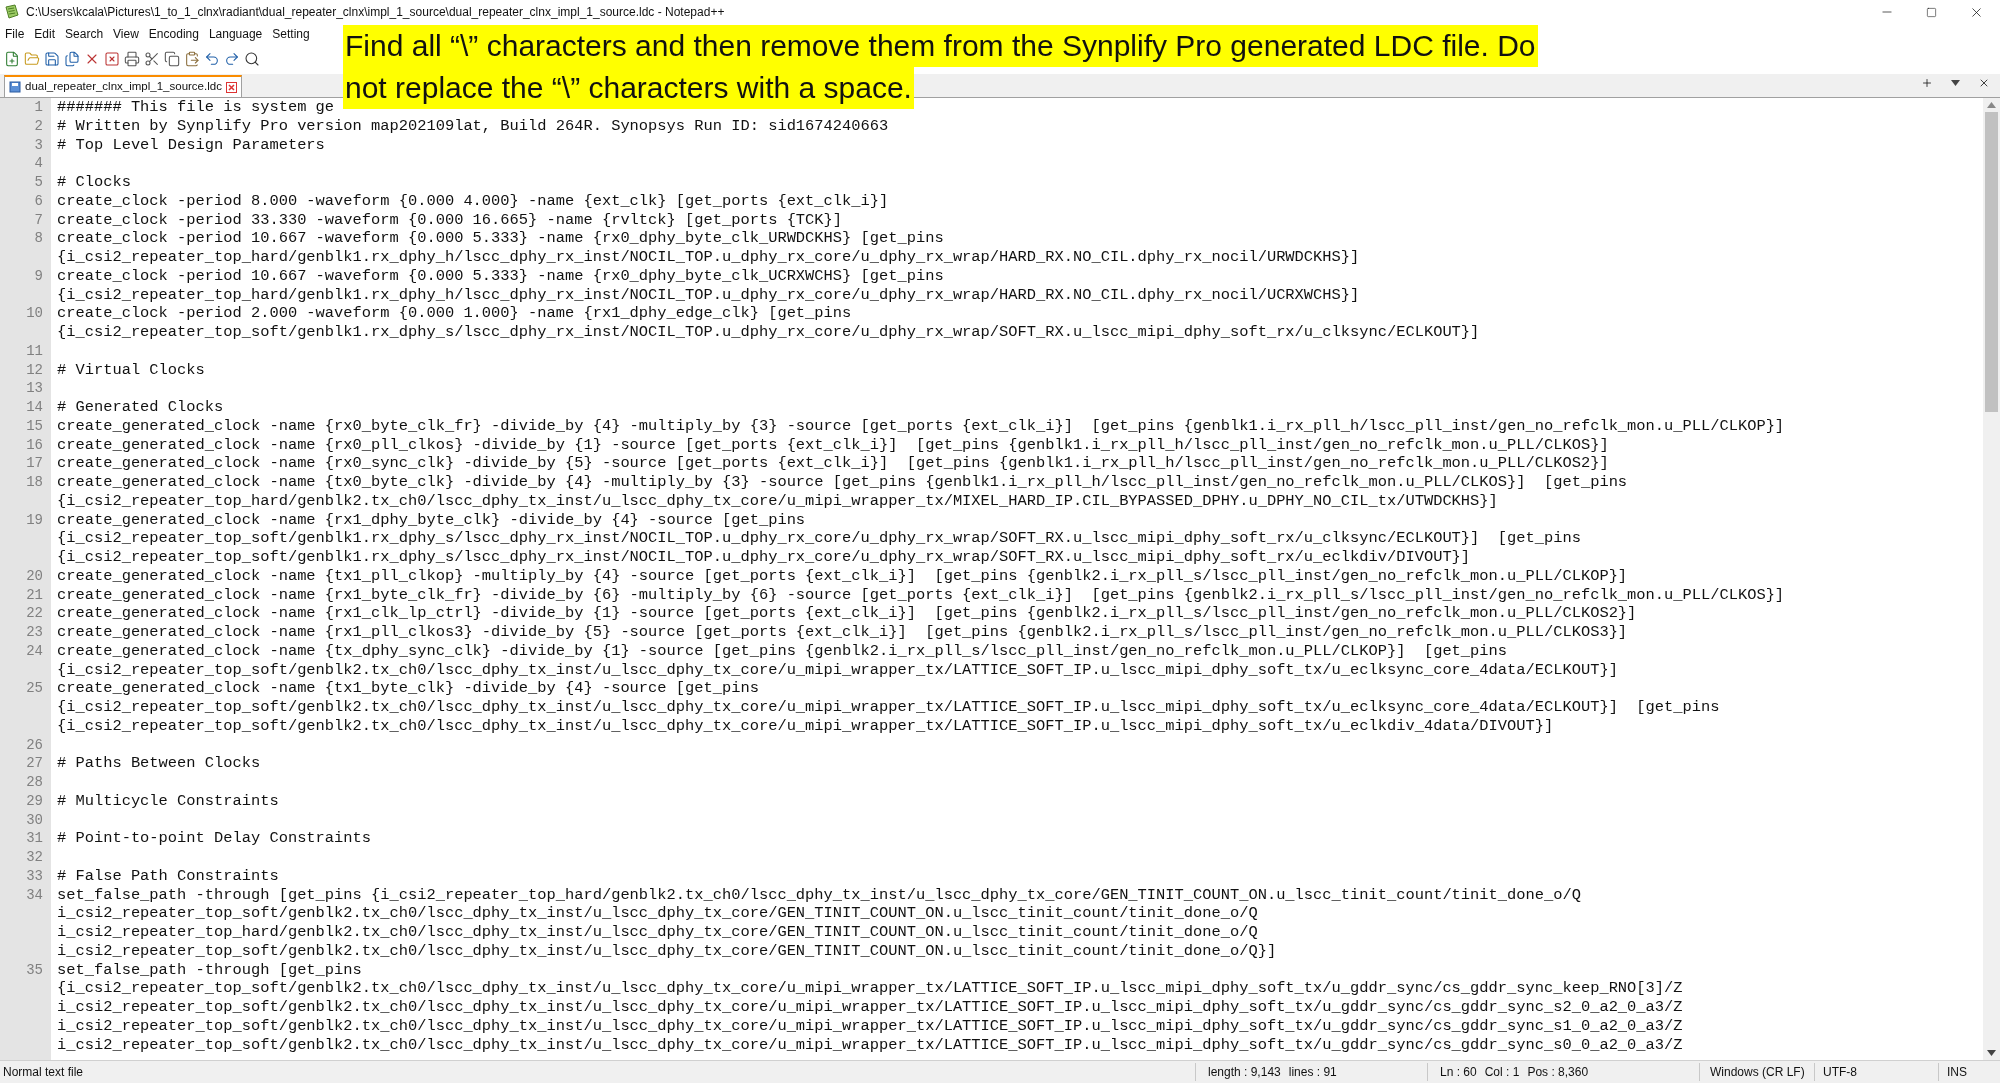 This screenshot has width=2000, height=1083. Describe the element at coordinates (34, 350) in the screenshot. I see `line-number: 11` at that location.